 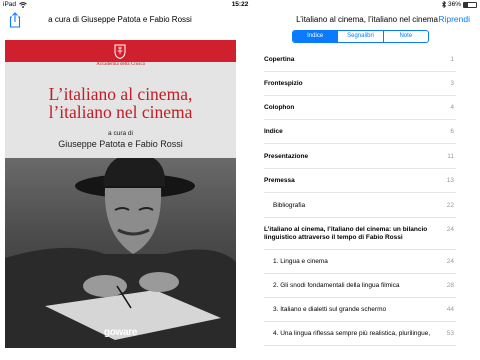 What do you see at coordinates (279, 107) in the screenshot?
I see `toc-item-label: Colophon` at bounding box center [279, 107].